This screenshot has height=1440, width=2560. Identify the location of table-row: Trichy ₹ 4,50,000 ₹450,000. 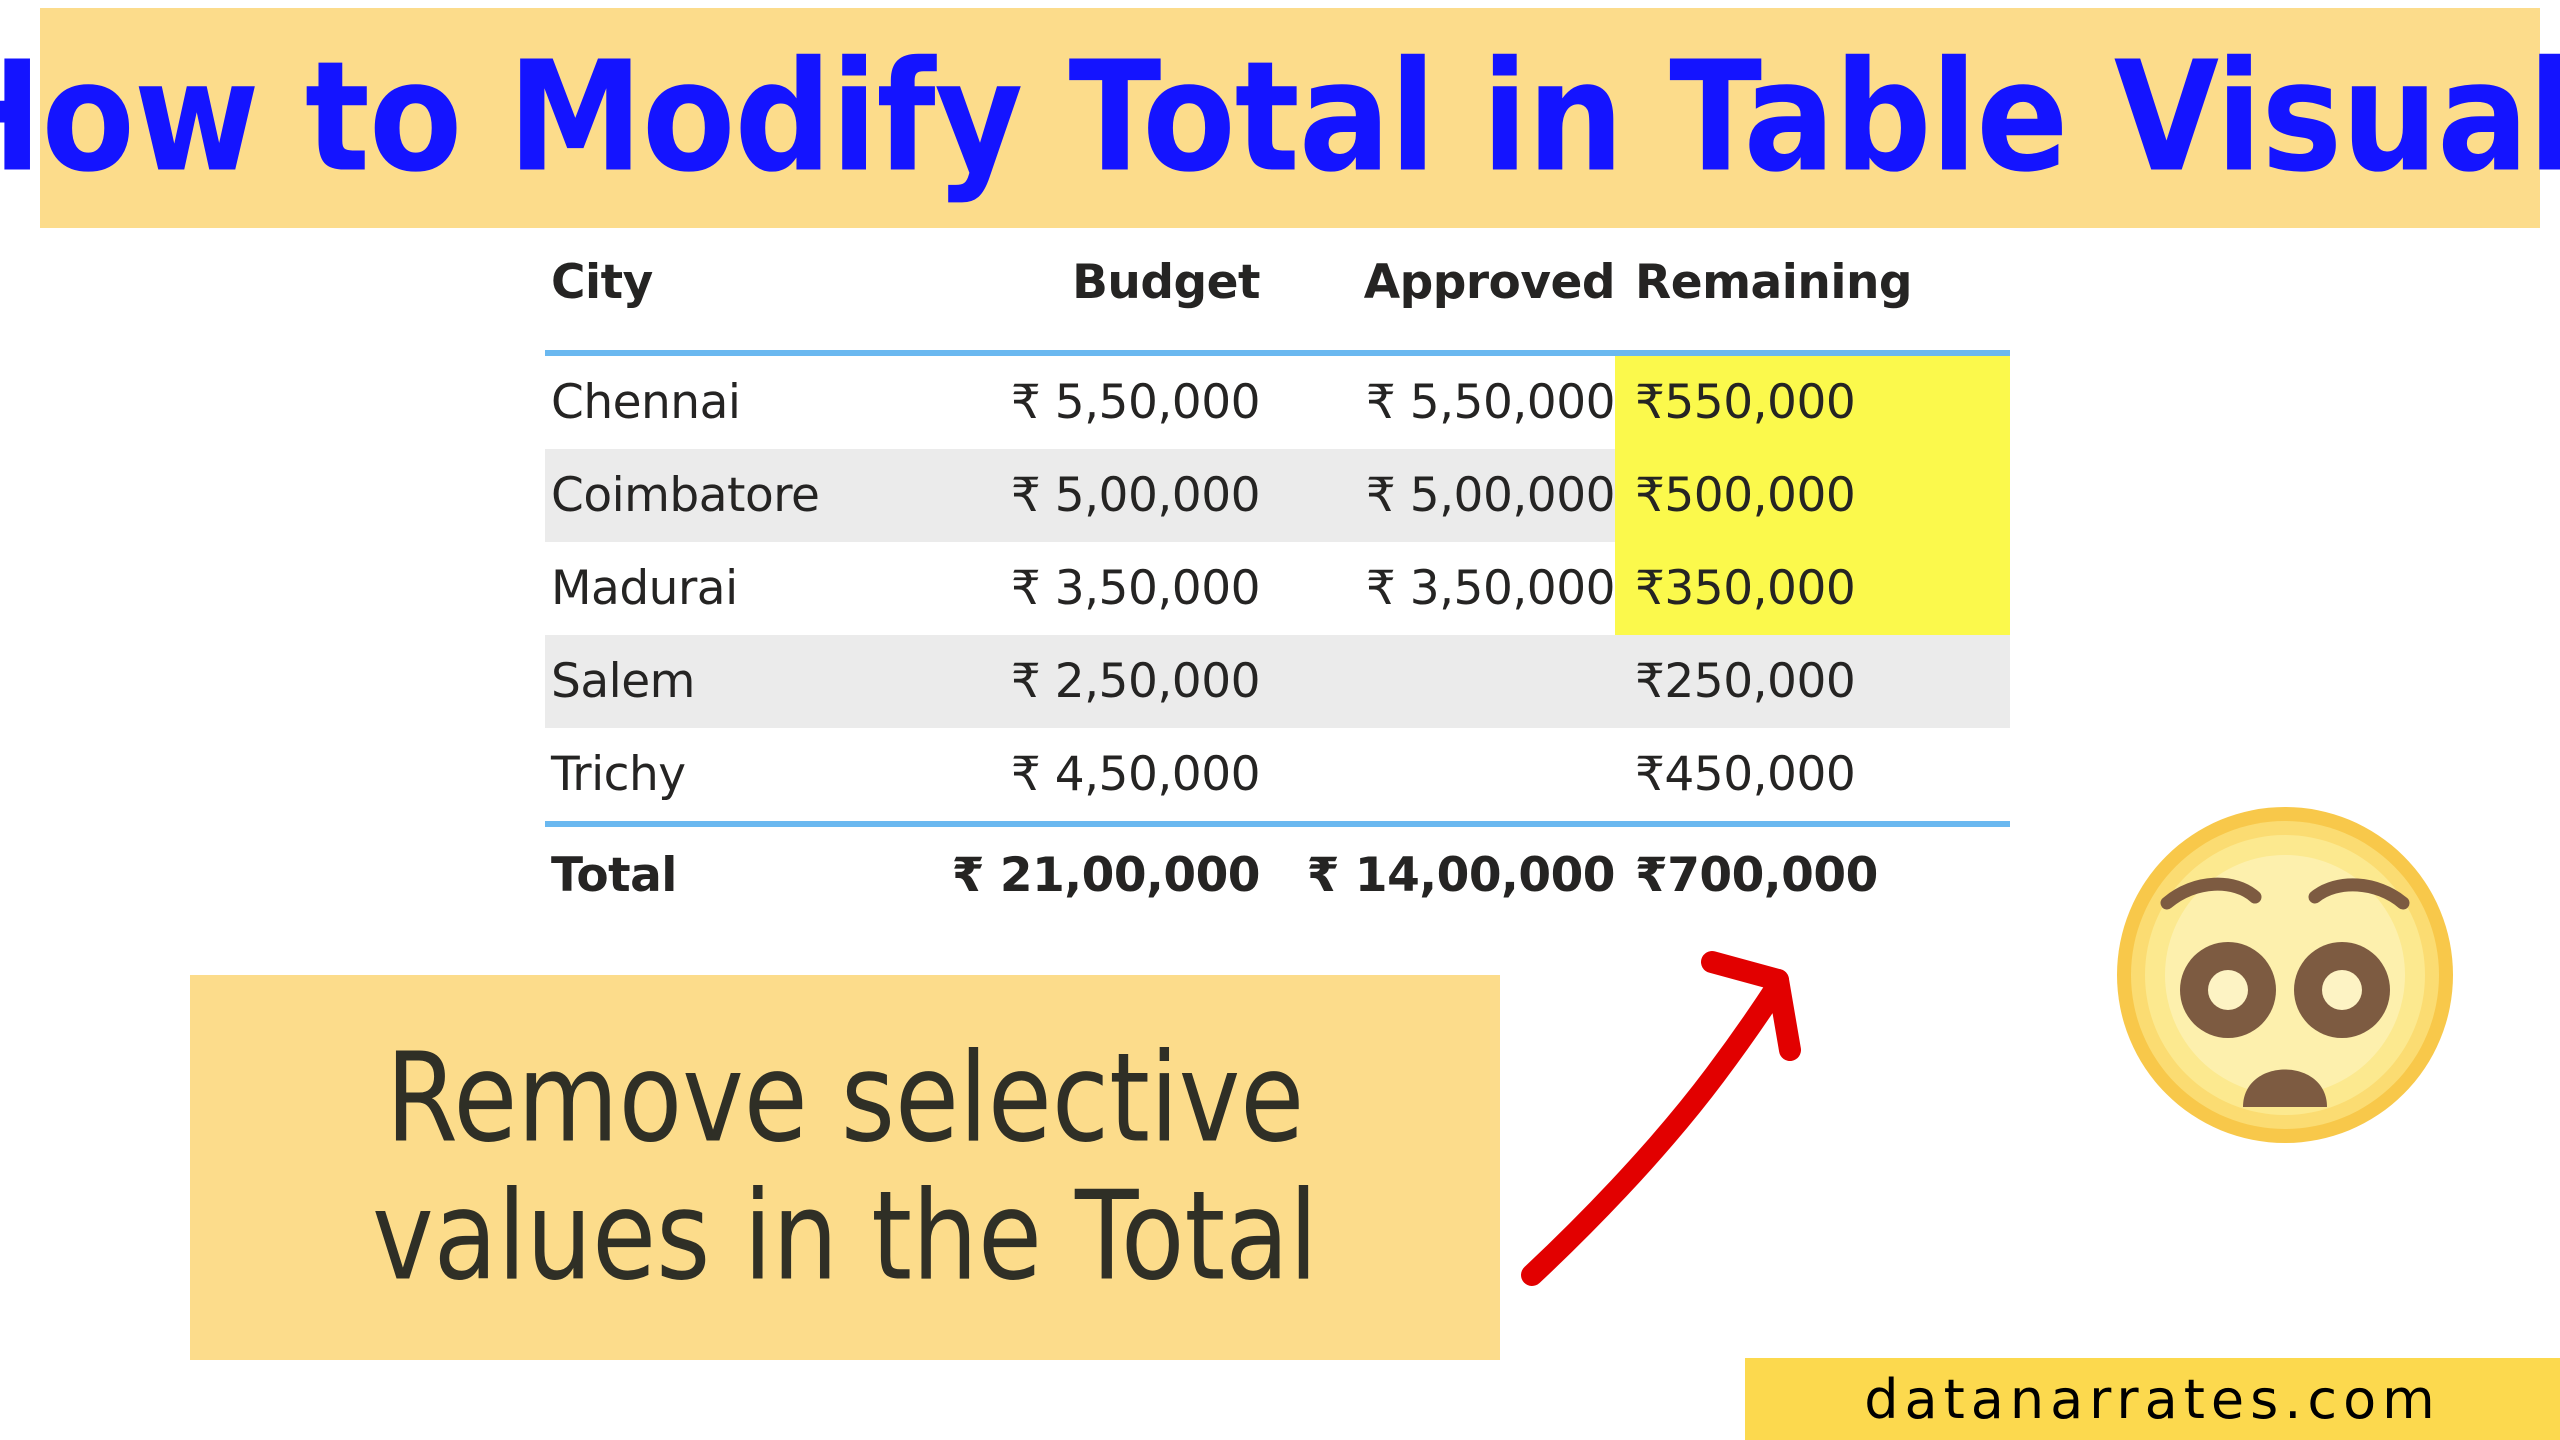
(1277, 776).